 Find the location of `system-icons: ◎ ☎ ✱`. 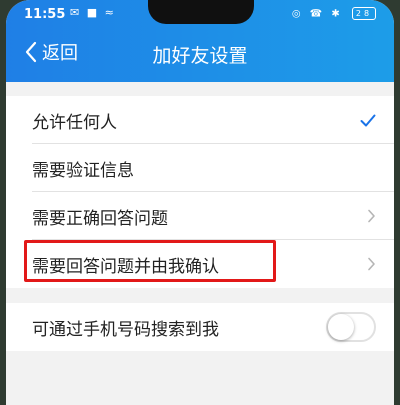

system-icons: ◎ ☎ ✱ is located at coordinates (317, 14).